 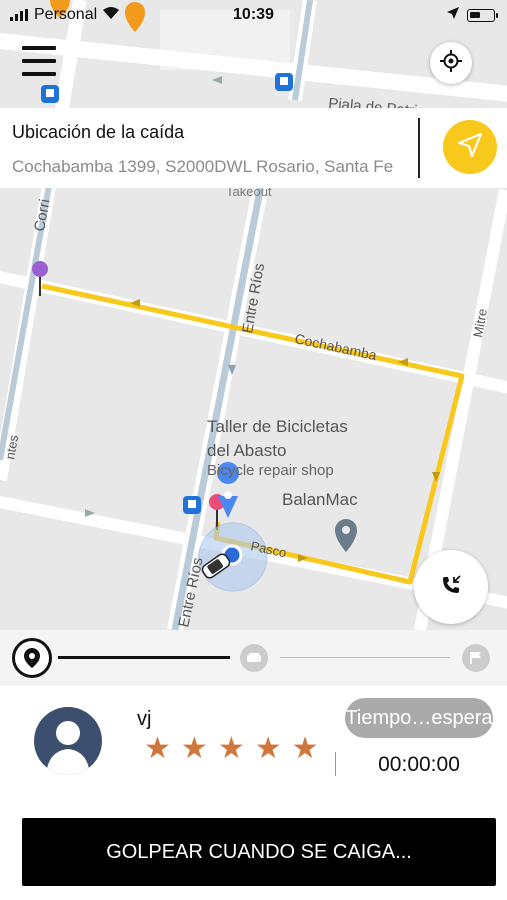 I want to click on status-right, so click(x=472, y=15).